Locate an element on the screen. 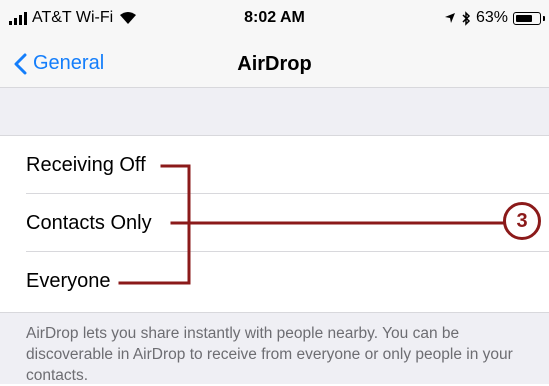 This screenshot has height=386, width=549. location-arrow-icon is located at coordinates (449, 18).